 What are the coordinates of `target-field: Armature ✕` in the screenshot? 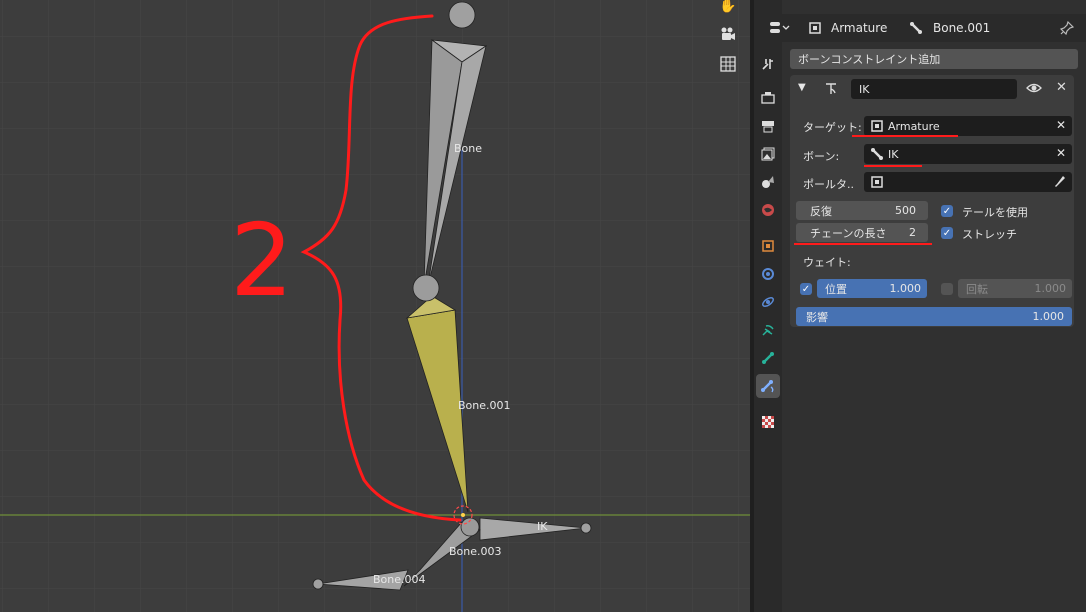 It's located at (968, 126).